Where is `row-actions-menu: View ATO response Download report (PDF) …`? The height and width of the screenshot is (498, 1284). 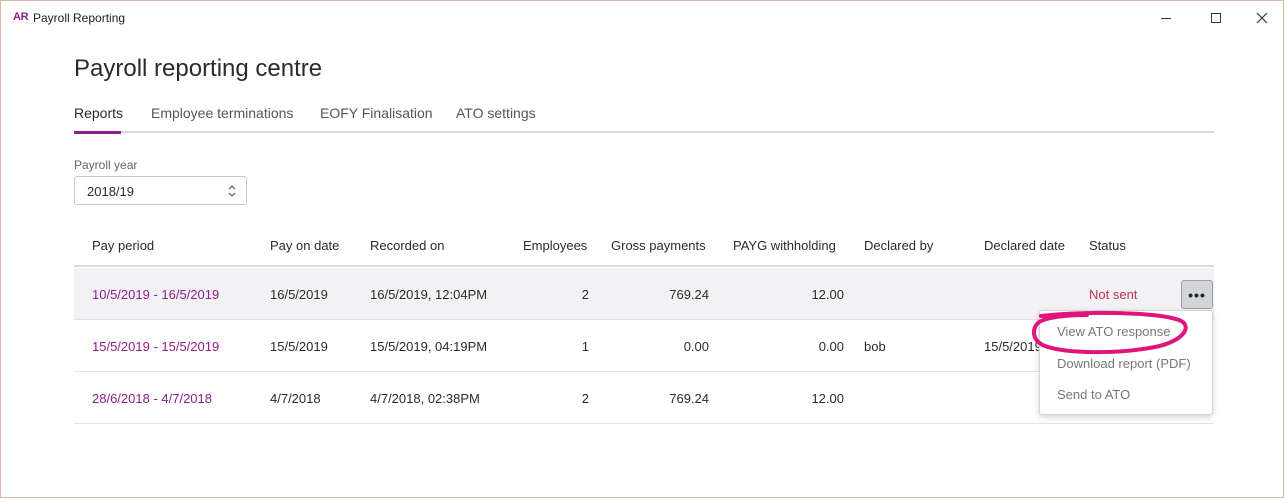 row-actions-menu: View ATO response Download report (PDF) … is located at coordinates (1126, 362).